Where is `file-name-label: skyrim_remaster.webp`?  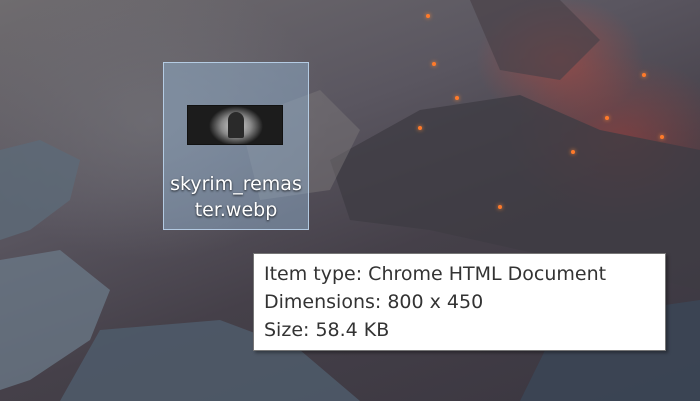 file-name-label: skyrim_remaster.webp is located at coordinates (236, 197).